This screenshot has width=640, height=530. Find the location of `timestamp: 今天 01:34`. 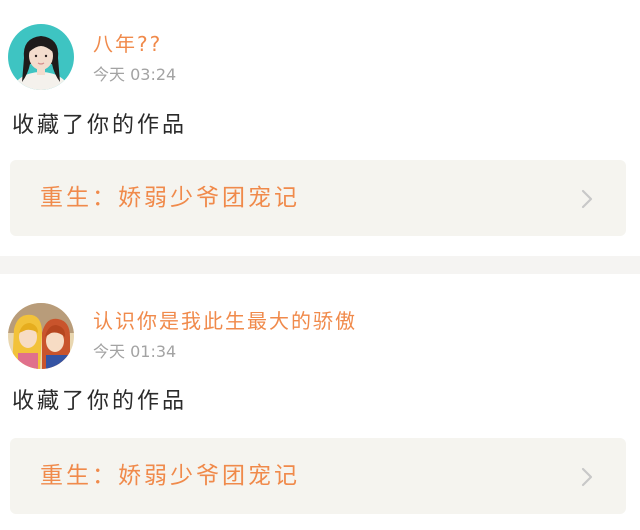

timestamp: 今天 01:34 is located at coordinates (135, 351).